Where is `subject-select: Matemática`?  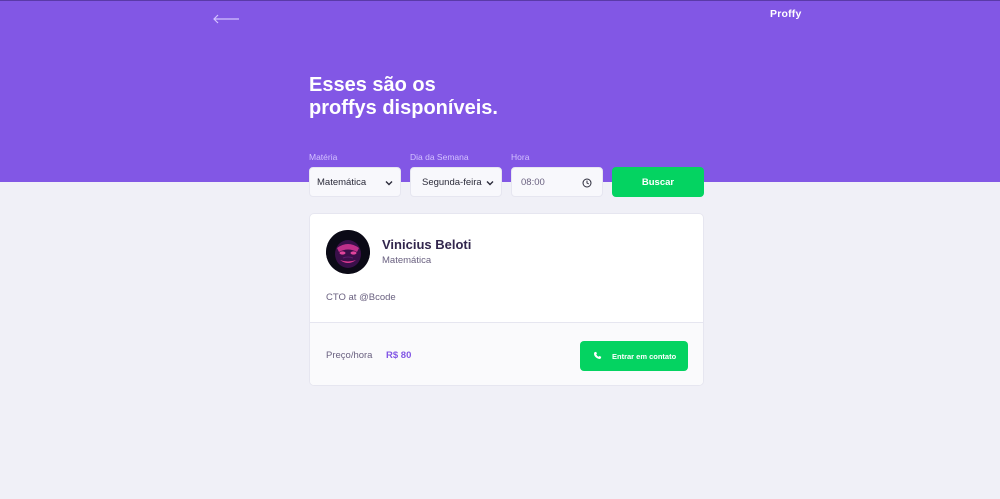 subject-select: Matemática is located at coordinates (355, 182).